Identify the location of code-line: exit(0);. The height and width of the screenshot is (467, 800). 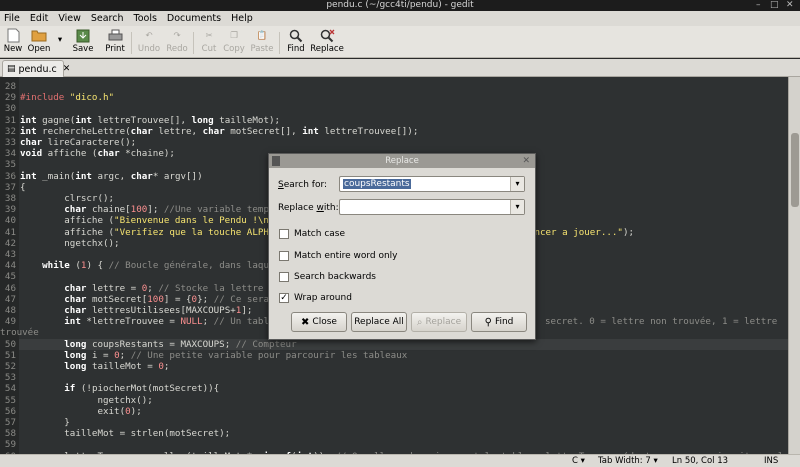
(81, 411).